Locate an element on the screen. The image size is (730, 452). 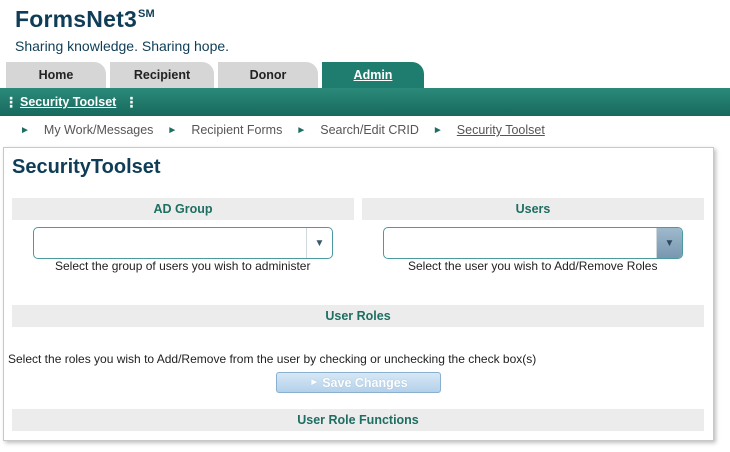
ad-group-select: ▼ is located at coordinates (183, 243).